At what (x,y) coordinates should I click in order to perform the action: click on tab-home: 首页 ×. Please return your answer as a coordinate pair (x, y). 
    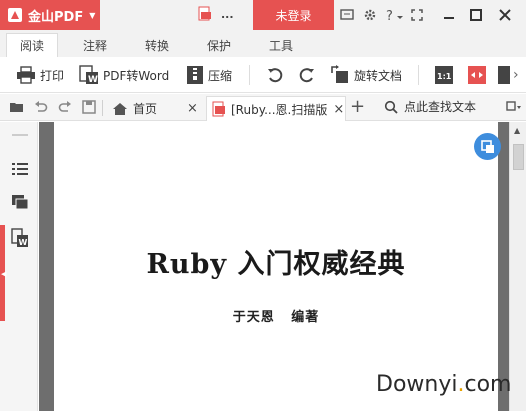
    Looking at the image, I should click on (154, 108).